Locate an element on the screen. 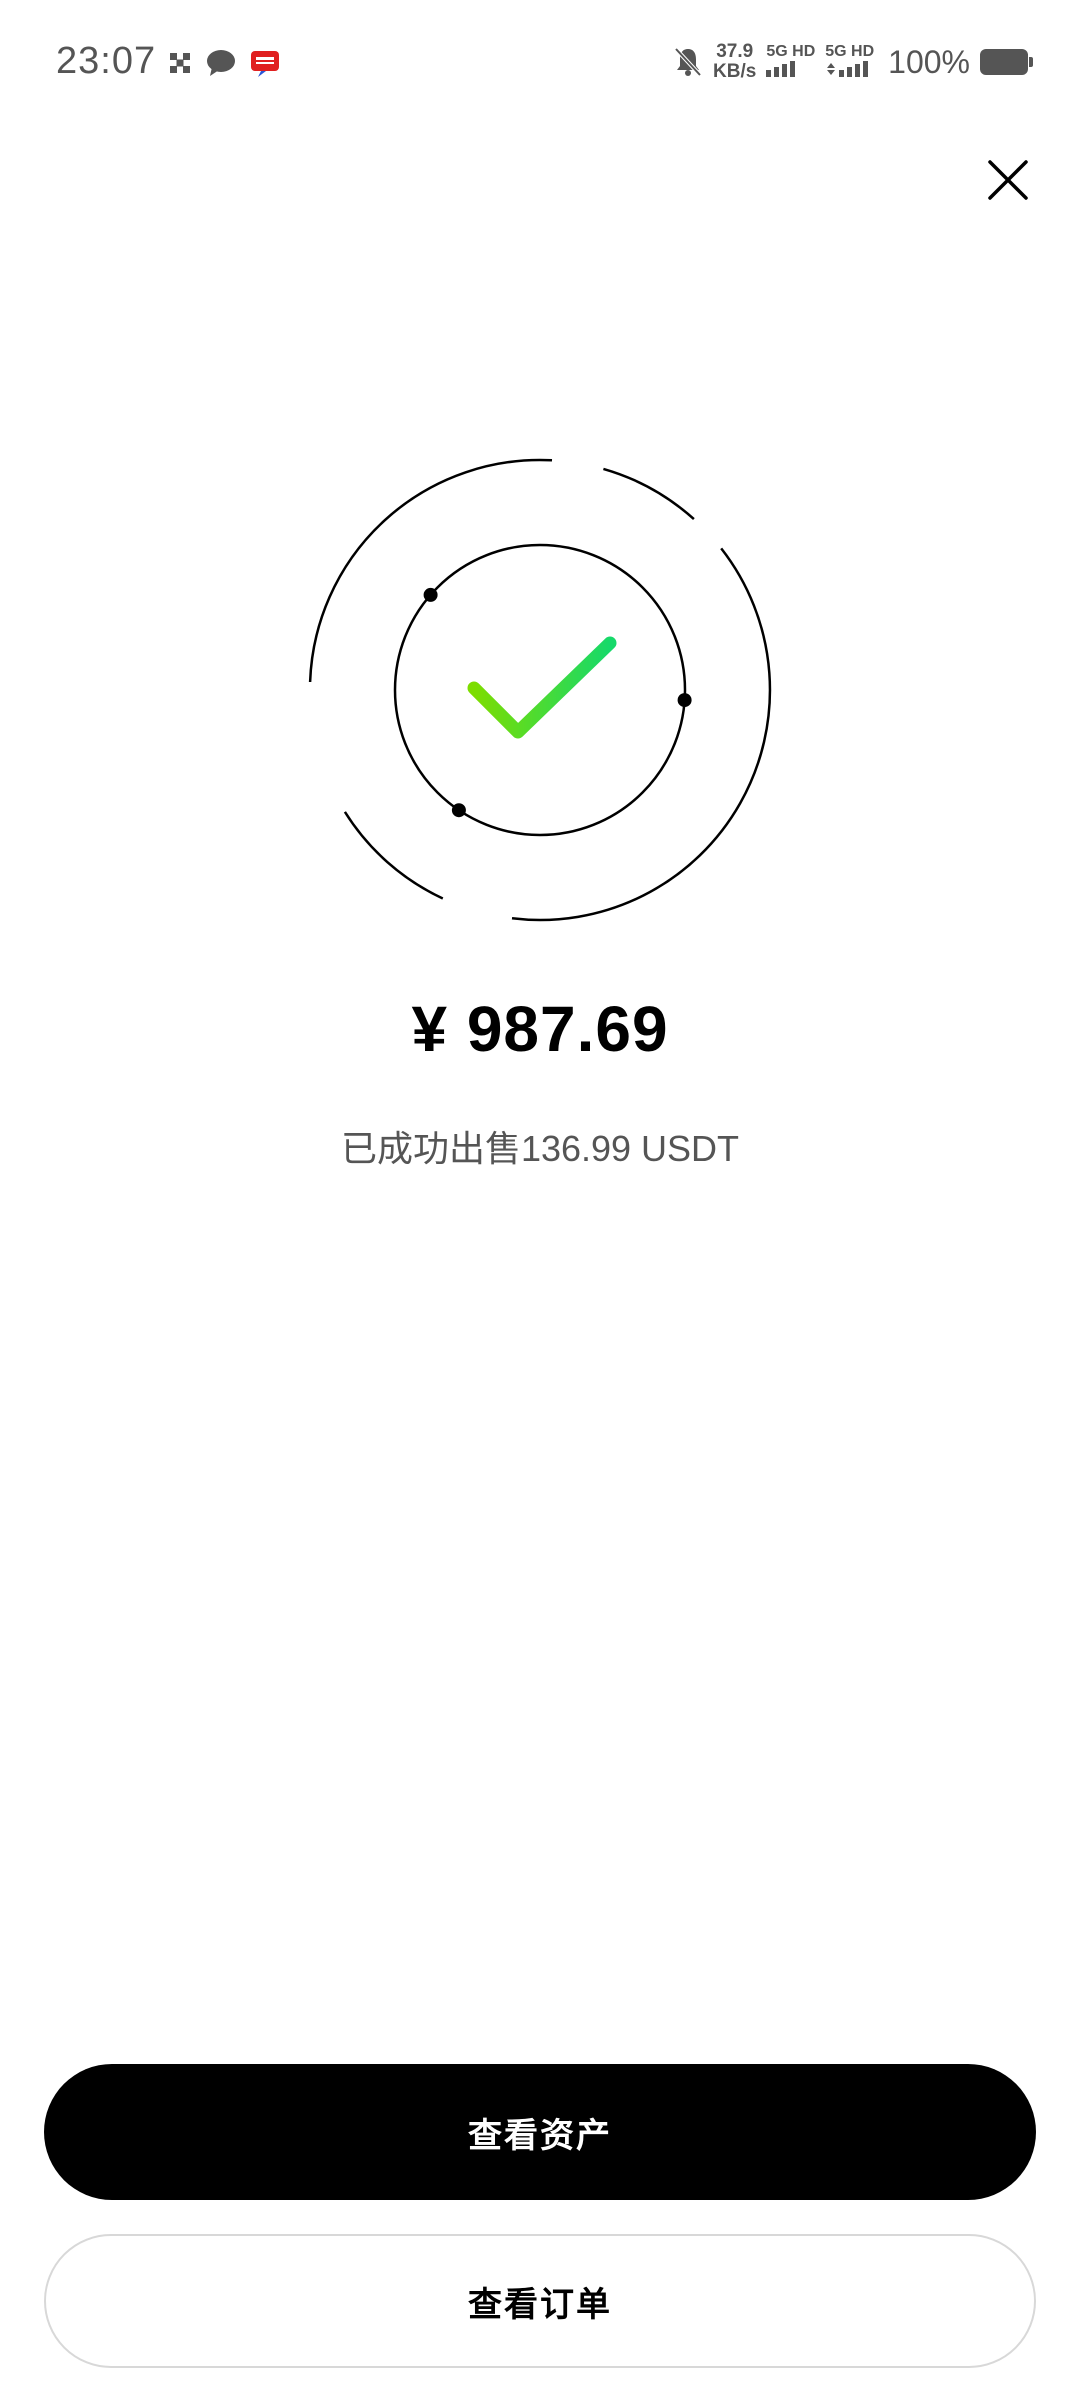 This screenshot has height=2400, width=1080. sim2-label: 5G HD is located at coordinates (850, 51).